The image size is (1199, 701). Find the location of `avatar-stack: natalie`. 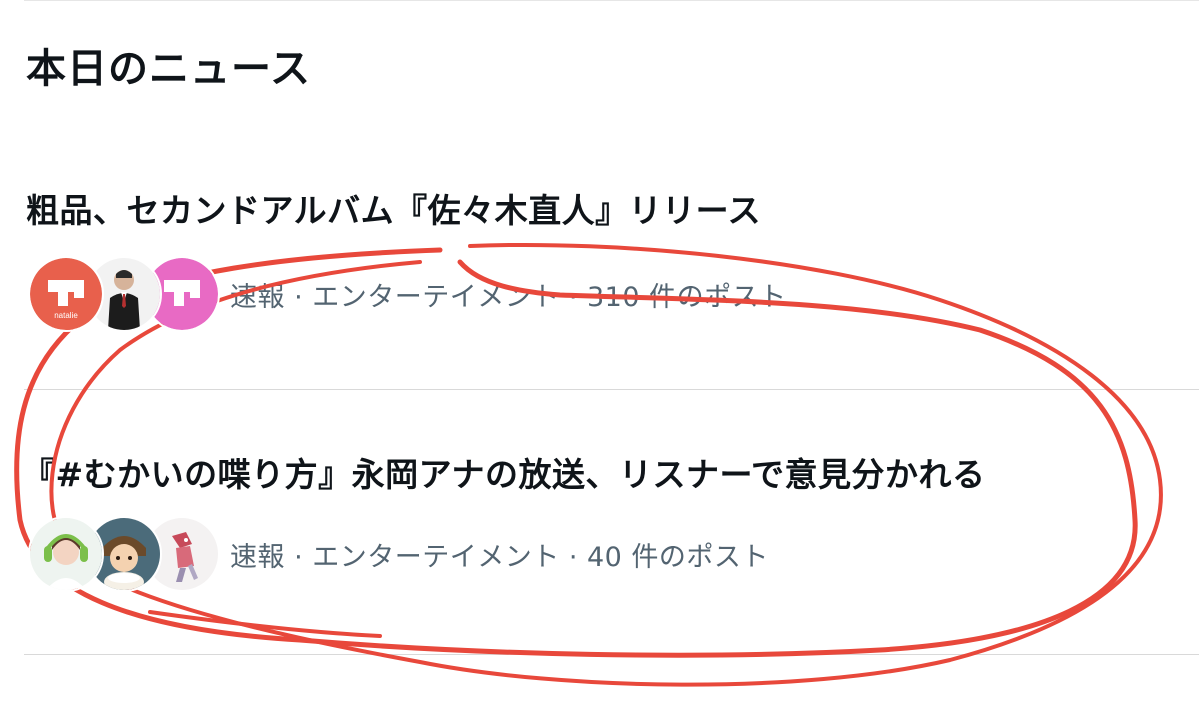

avatar-stack: natalie is located at coordinates (124, 294).